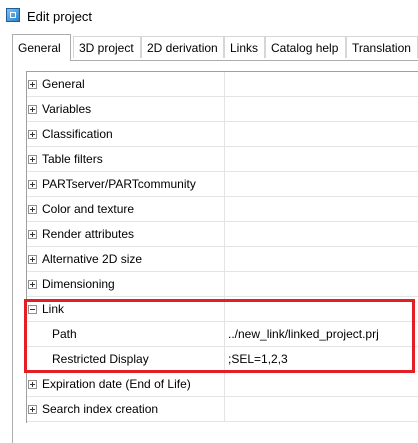  I want to click on category-label: Link, so click(53, 309).